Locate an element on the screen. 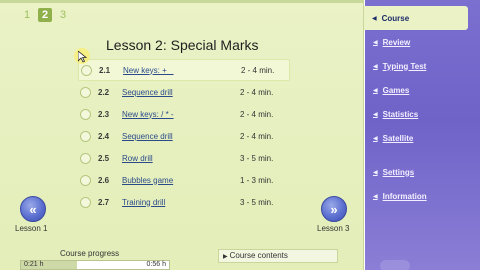 The width and height of the screenshot is (480, 270). drill-row-2-5: 2.5 Row drill 3 - 5 min. is located at coordinates (184, 158).